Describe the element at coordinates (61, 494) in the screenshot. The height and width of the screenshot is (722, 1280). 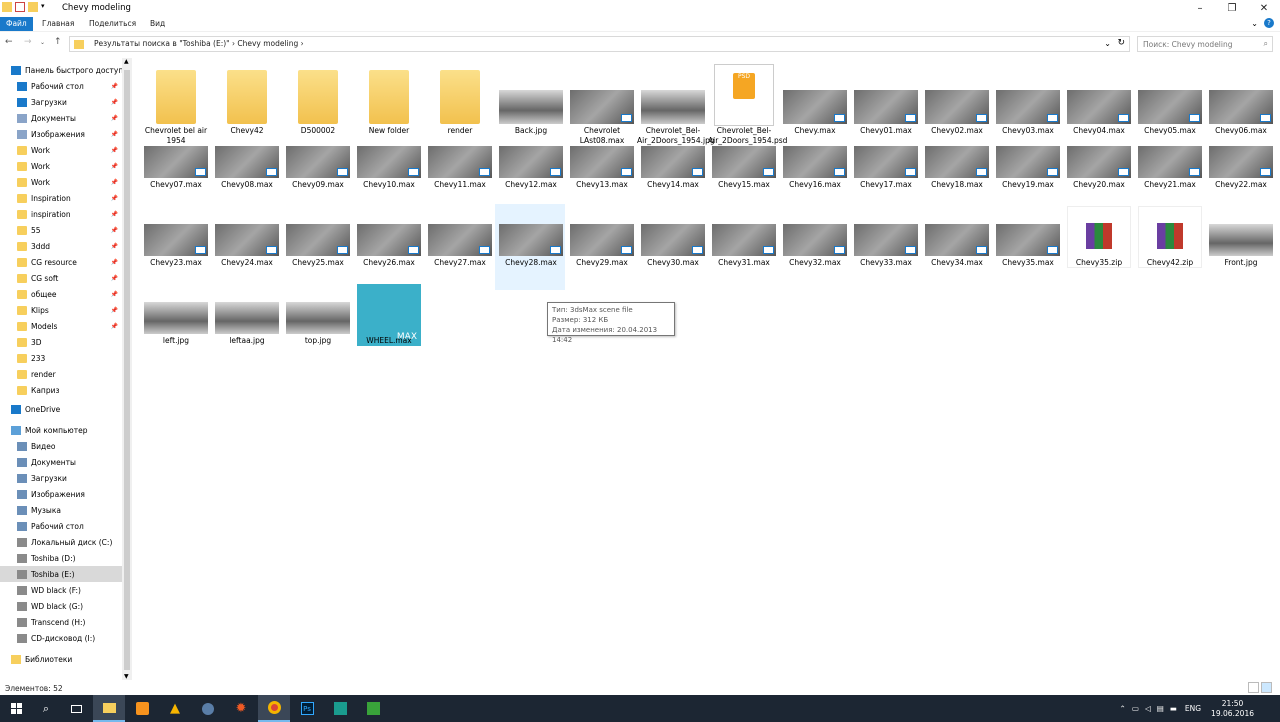
I see `sidebar-item-computer-3: Изображения` at that location.